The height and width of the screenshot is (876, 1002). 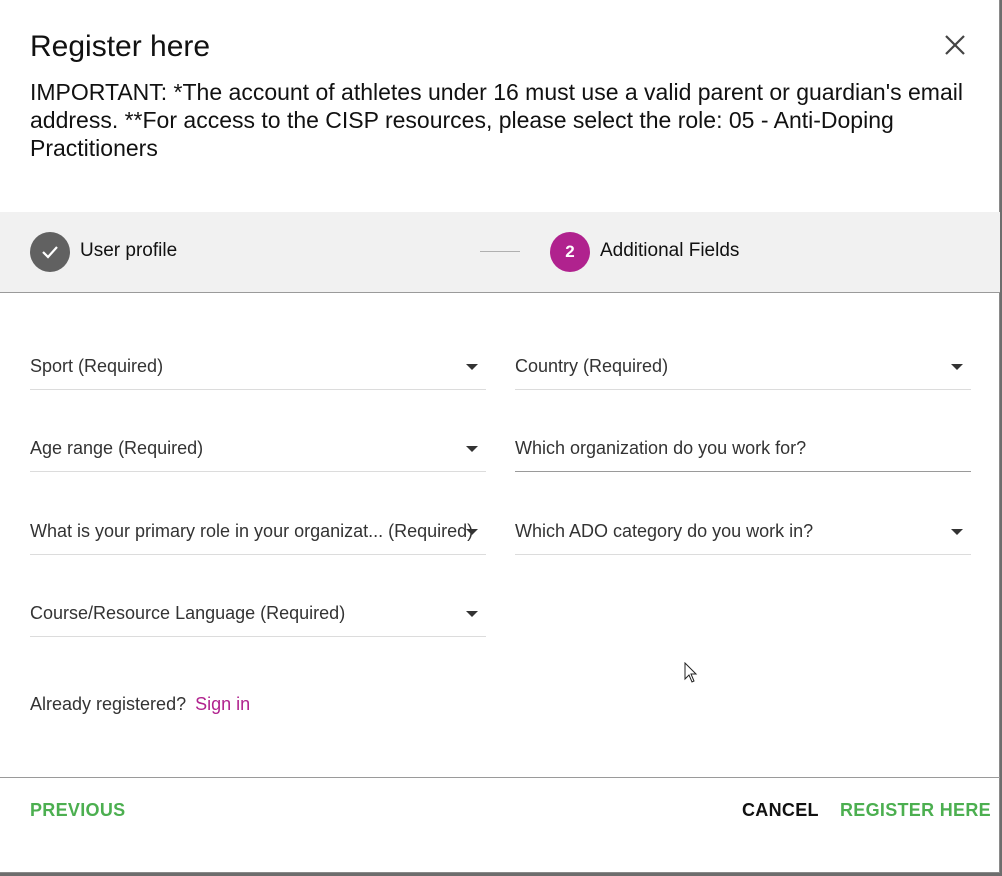 I want to click on step-2-label: Additional Fields, so click(x=670, y=250).